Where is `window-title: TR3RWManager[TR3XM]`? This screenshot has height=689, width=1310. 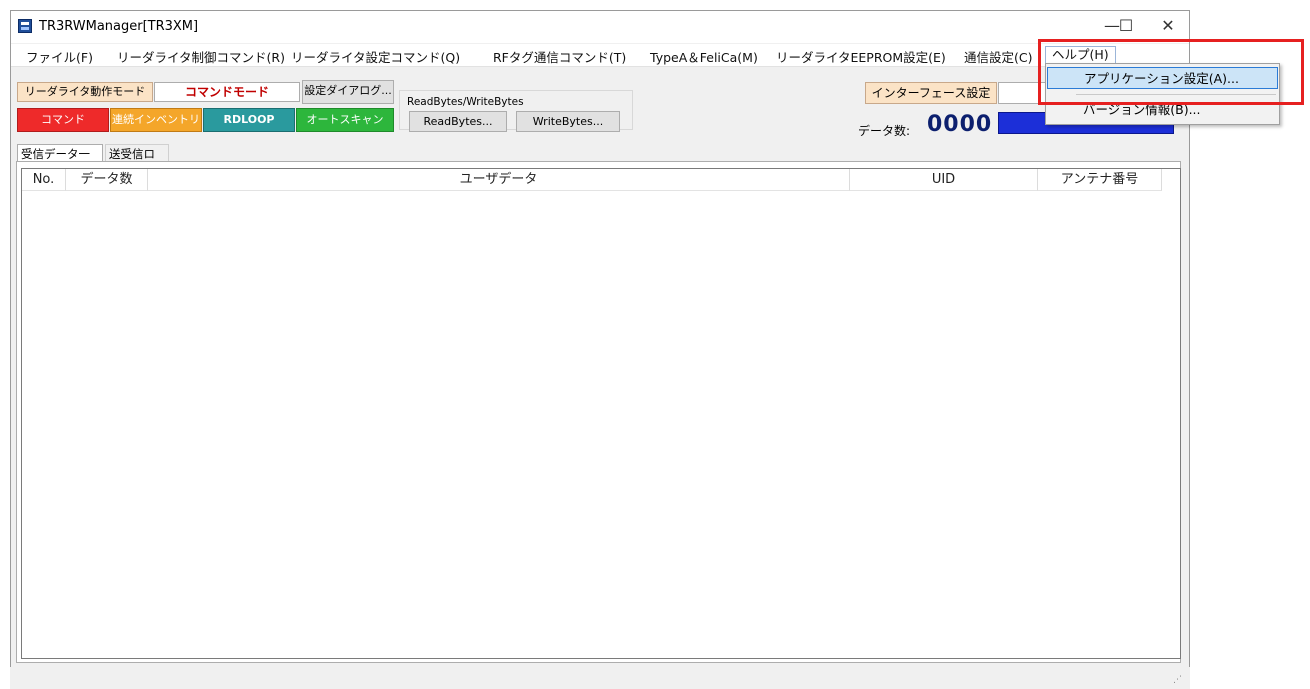 window-title: TR3RWManager[TR3XM] is located at coordinates (119, 26).